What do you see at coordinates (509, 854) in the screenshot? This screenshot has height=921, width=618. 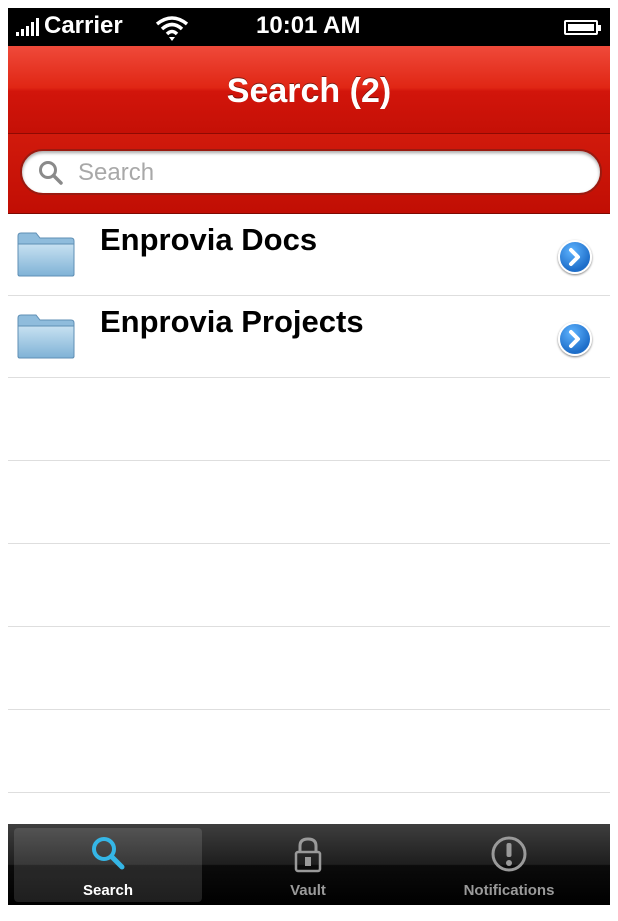 I see `exclamation-icon` at bounding box center [509, 854].